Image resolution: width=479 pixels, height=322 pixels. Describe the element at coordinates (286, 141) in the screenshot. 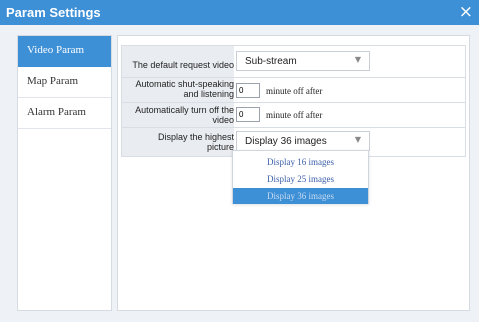

I see `display-highest-value: Display 36 images` at that location.